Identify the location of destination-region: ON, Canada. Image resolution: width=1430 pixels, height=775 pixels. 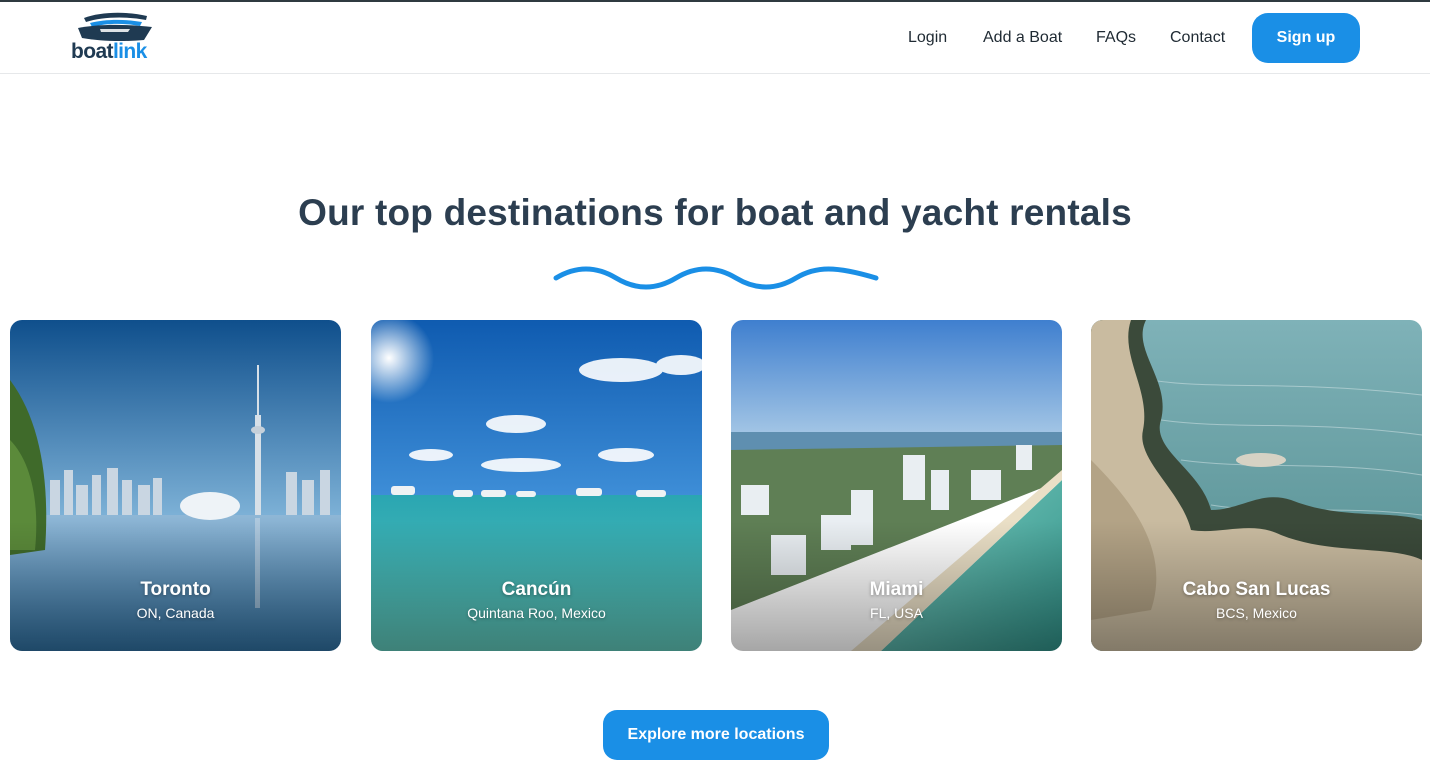
(175, 613).